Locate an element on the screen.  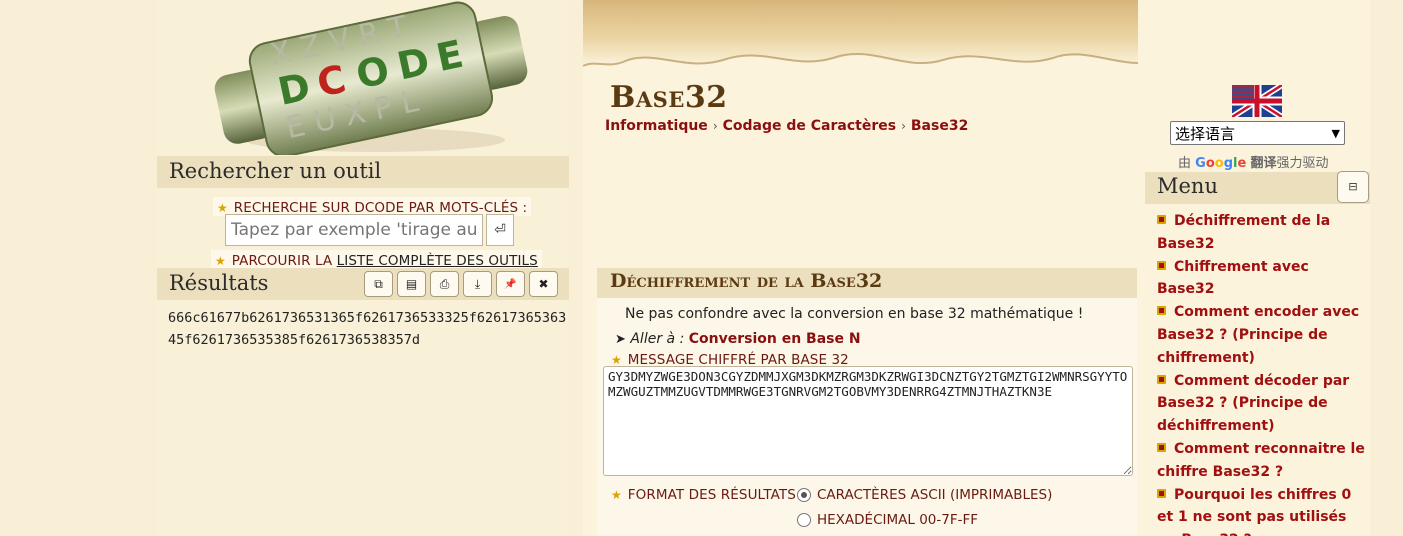
breadcrumb: Informatique › Codage de Caractères › Base32 is located at coordinates (786, 126).